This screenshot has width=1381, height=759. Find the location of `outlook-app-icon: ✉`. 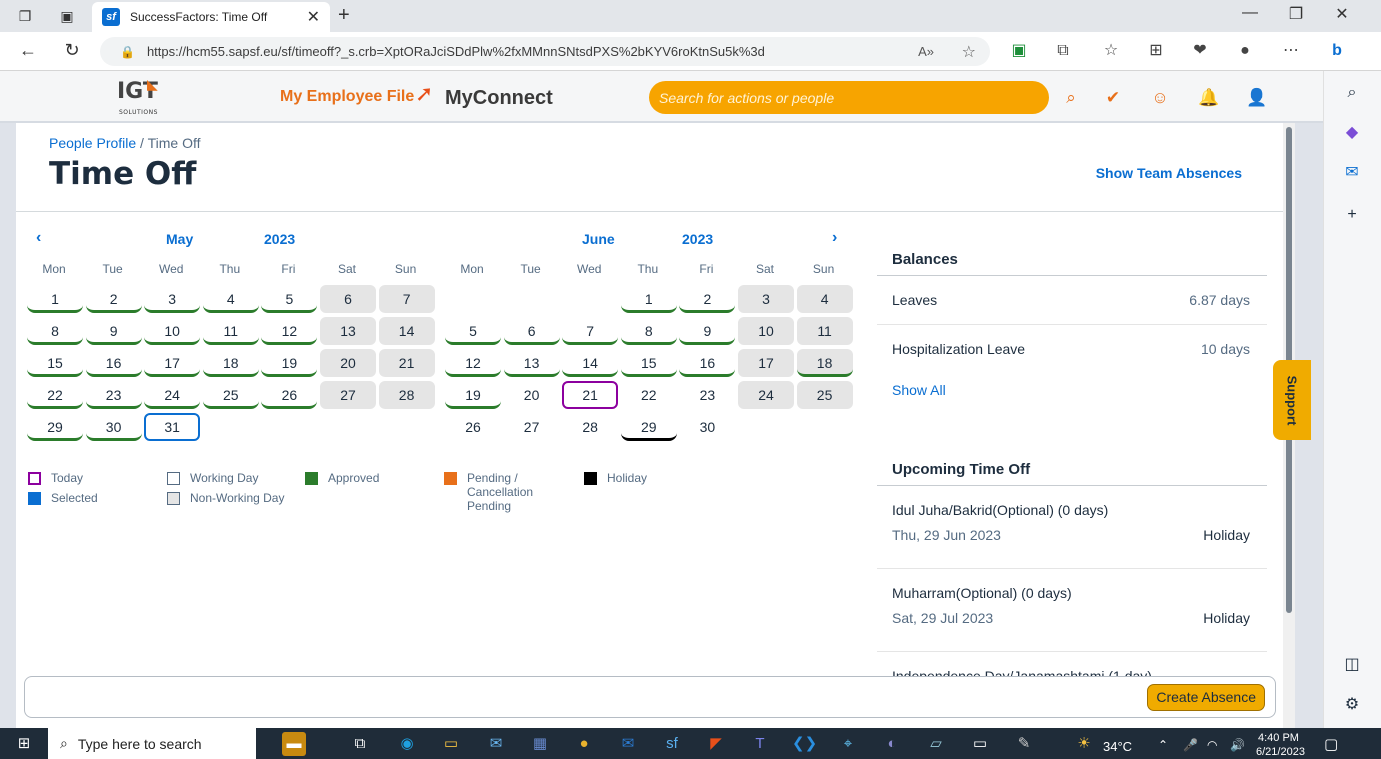

outlook-app-icon: ✉ is located at coordinates (628, 744).